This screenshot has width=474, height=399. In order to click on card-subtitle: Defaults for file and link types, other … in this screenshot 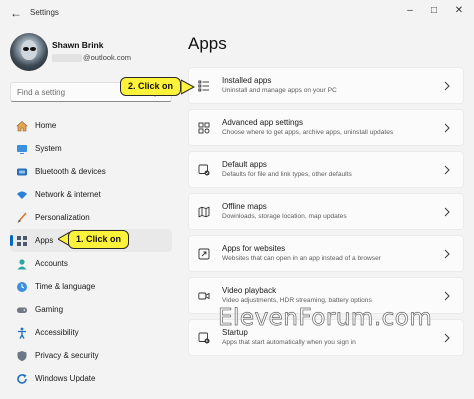, I will do `click(287, 174)`.